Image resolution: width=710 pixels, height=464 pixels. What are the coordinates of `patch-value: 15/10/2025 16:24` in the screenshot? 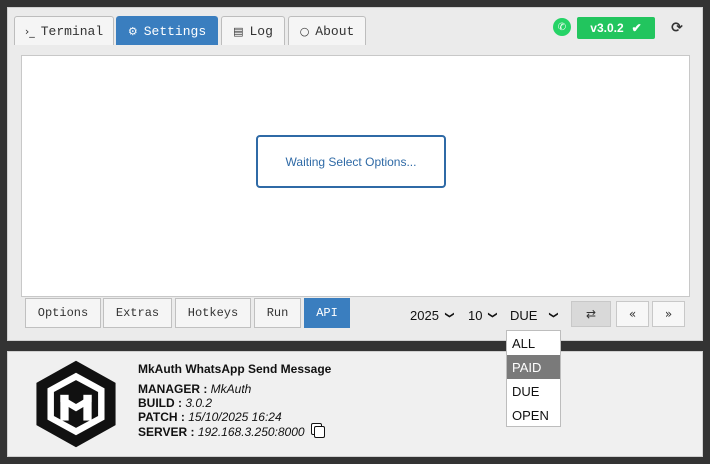 It's located at (235, 417).